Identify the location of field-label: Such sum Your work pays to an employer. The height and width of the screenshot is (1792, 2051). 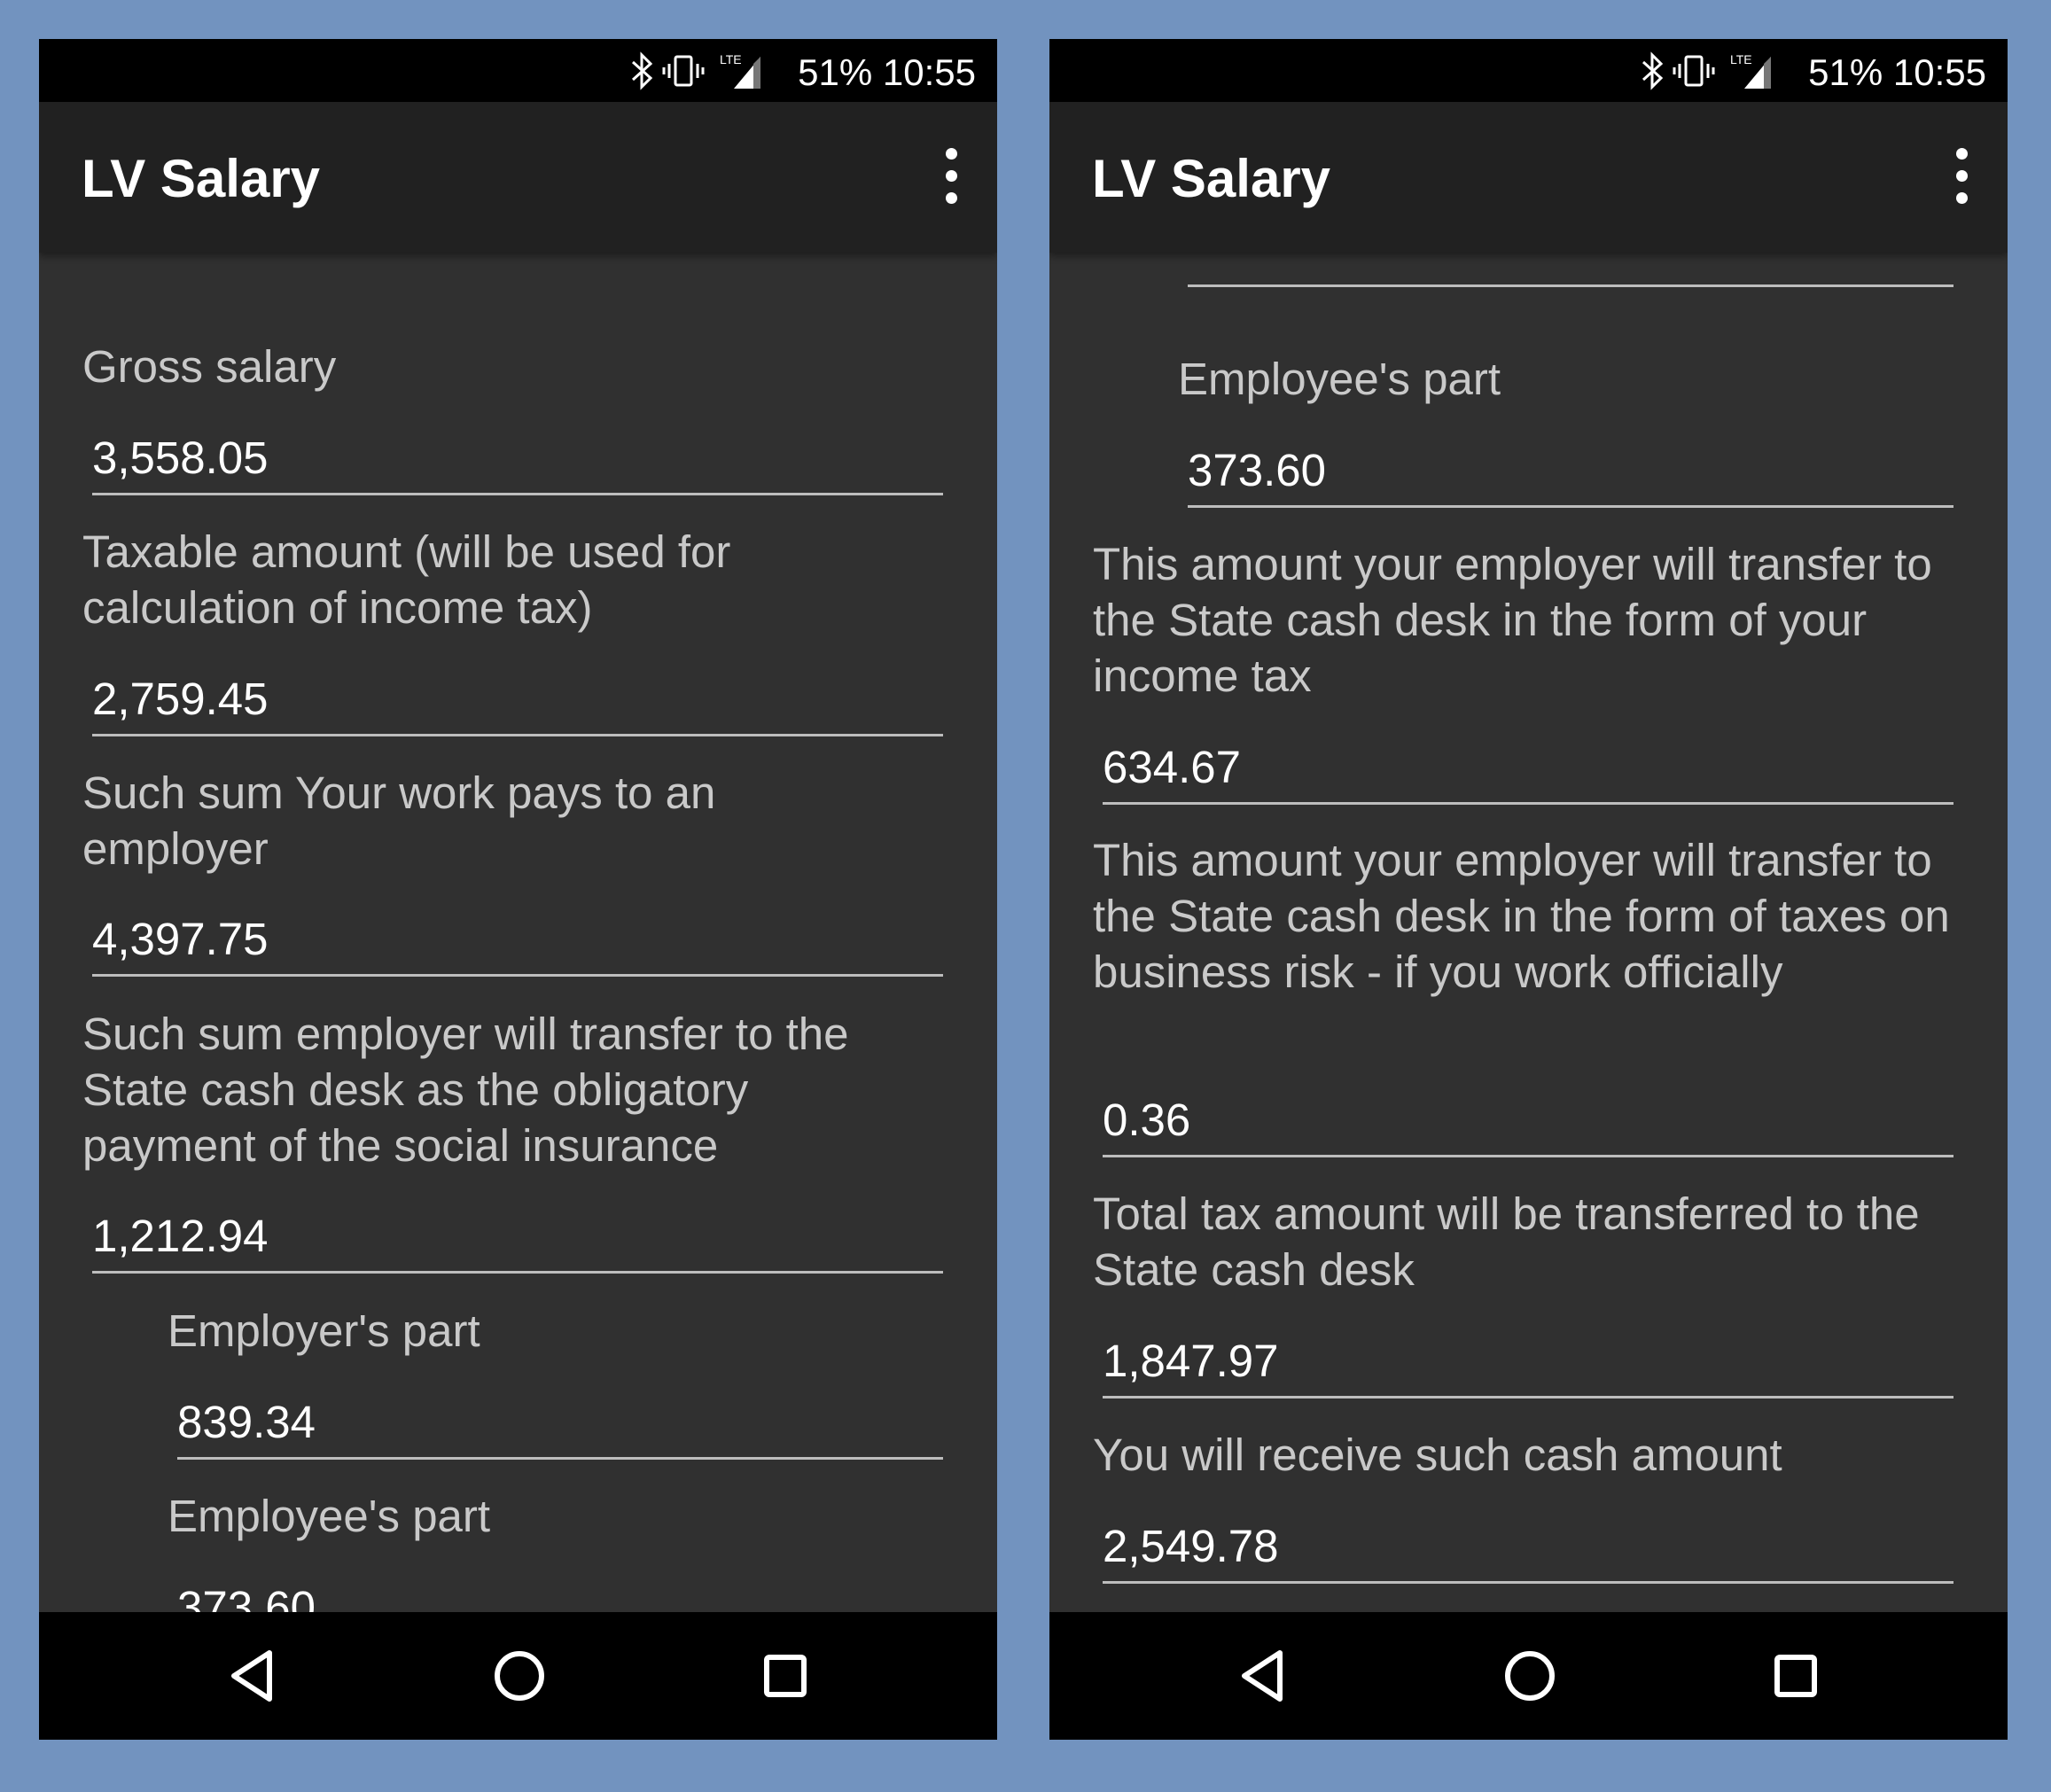
(399, 820).